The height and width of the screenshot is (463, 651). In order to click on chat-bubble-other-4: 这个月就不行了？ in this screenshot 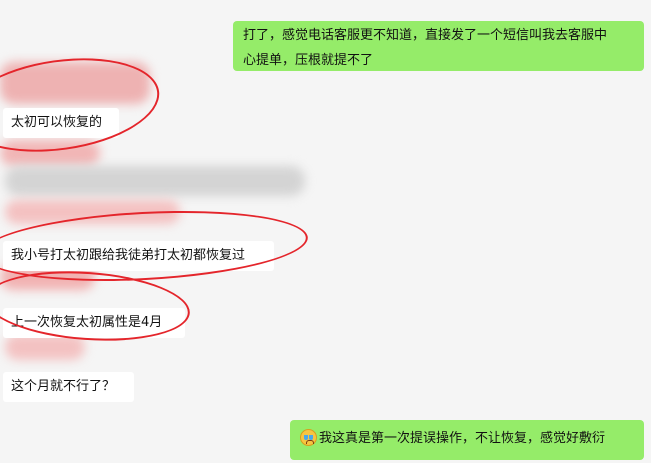, I will do `click(68, 387)`.